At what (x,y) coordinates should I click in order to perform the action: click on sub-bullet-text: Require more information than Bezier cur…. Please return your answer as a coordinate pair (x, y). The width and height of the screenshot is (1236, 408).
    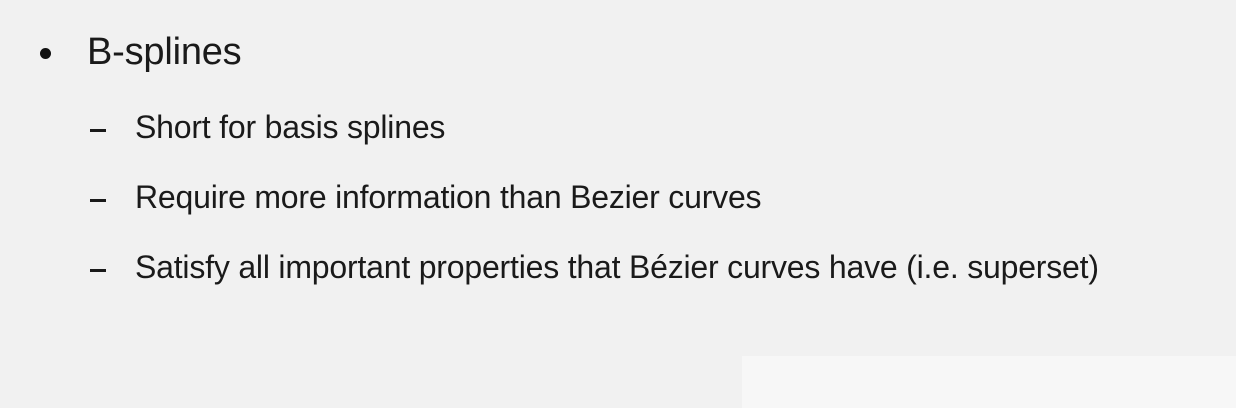
    Looking at the image, I should click on (448, 197).